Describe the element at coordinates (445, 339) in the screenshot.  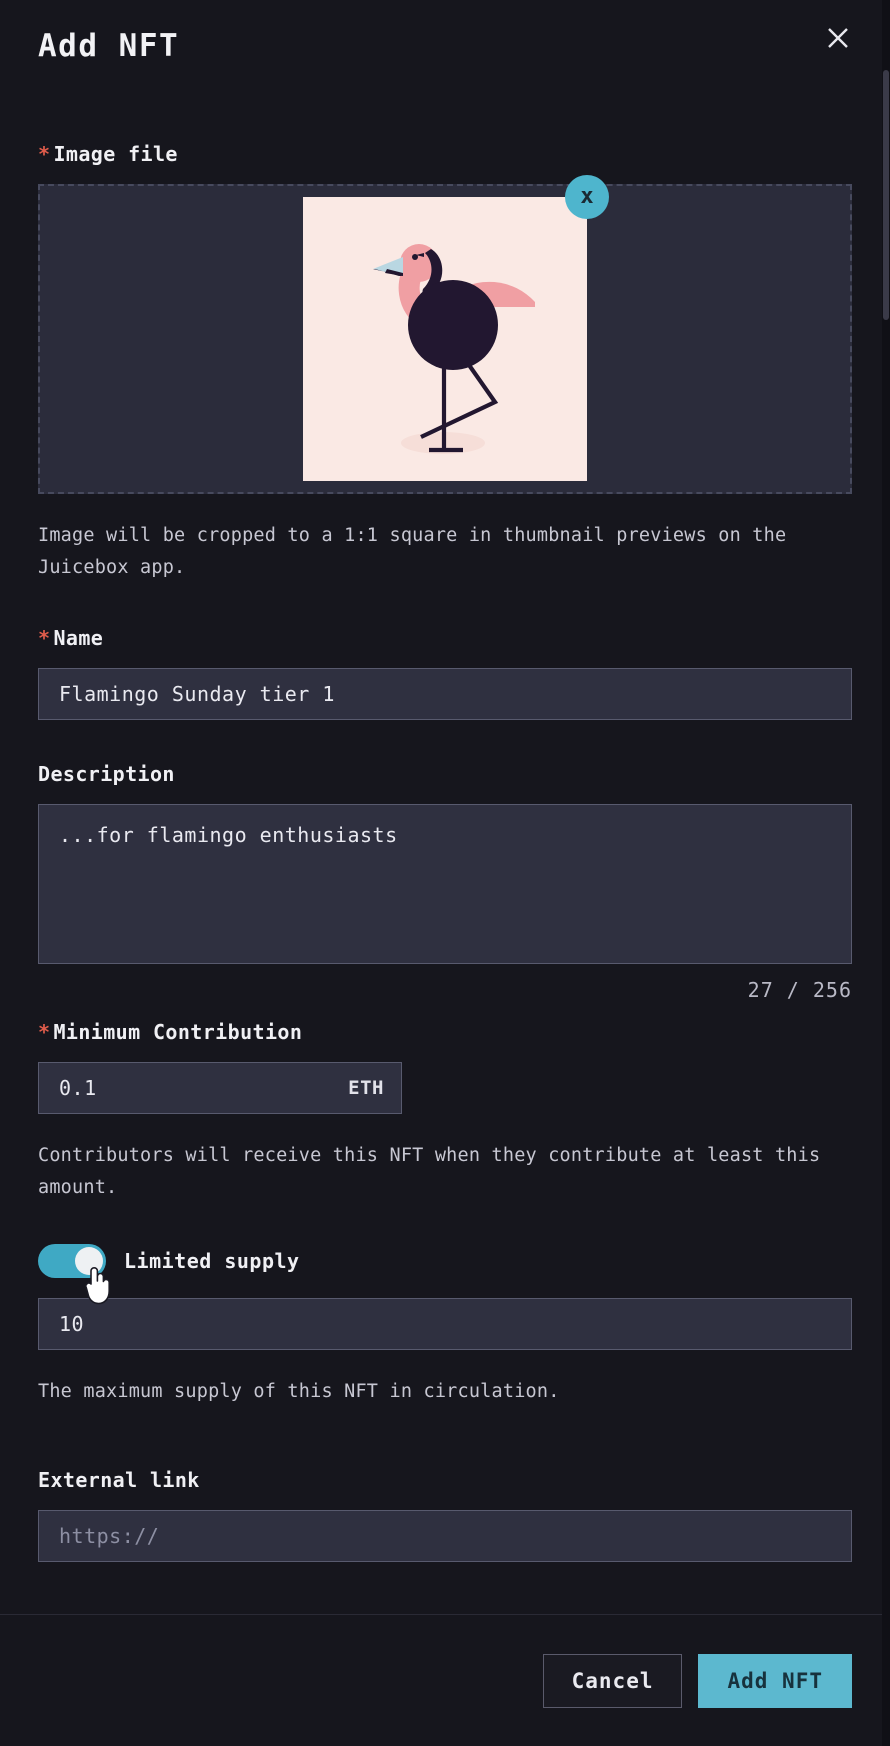
I see `flamingo-illustration` at that location.